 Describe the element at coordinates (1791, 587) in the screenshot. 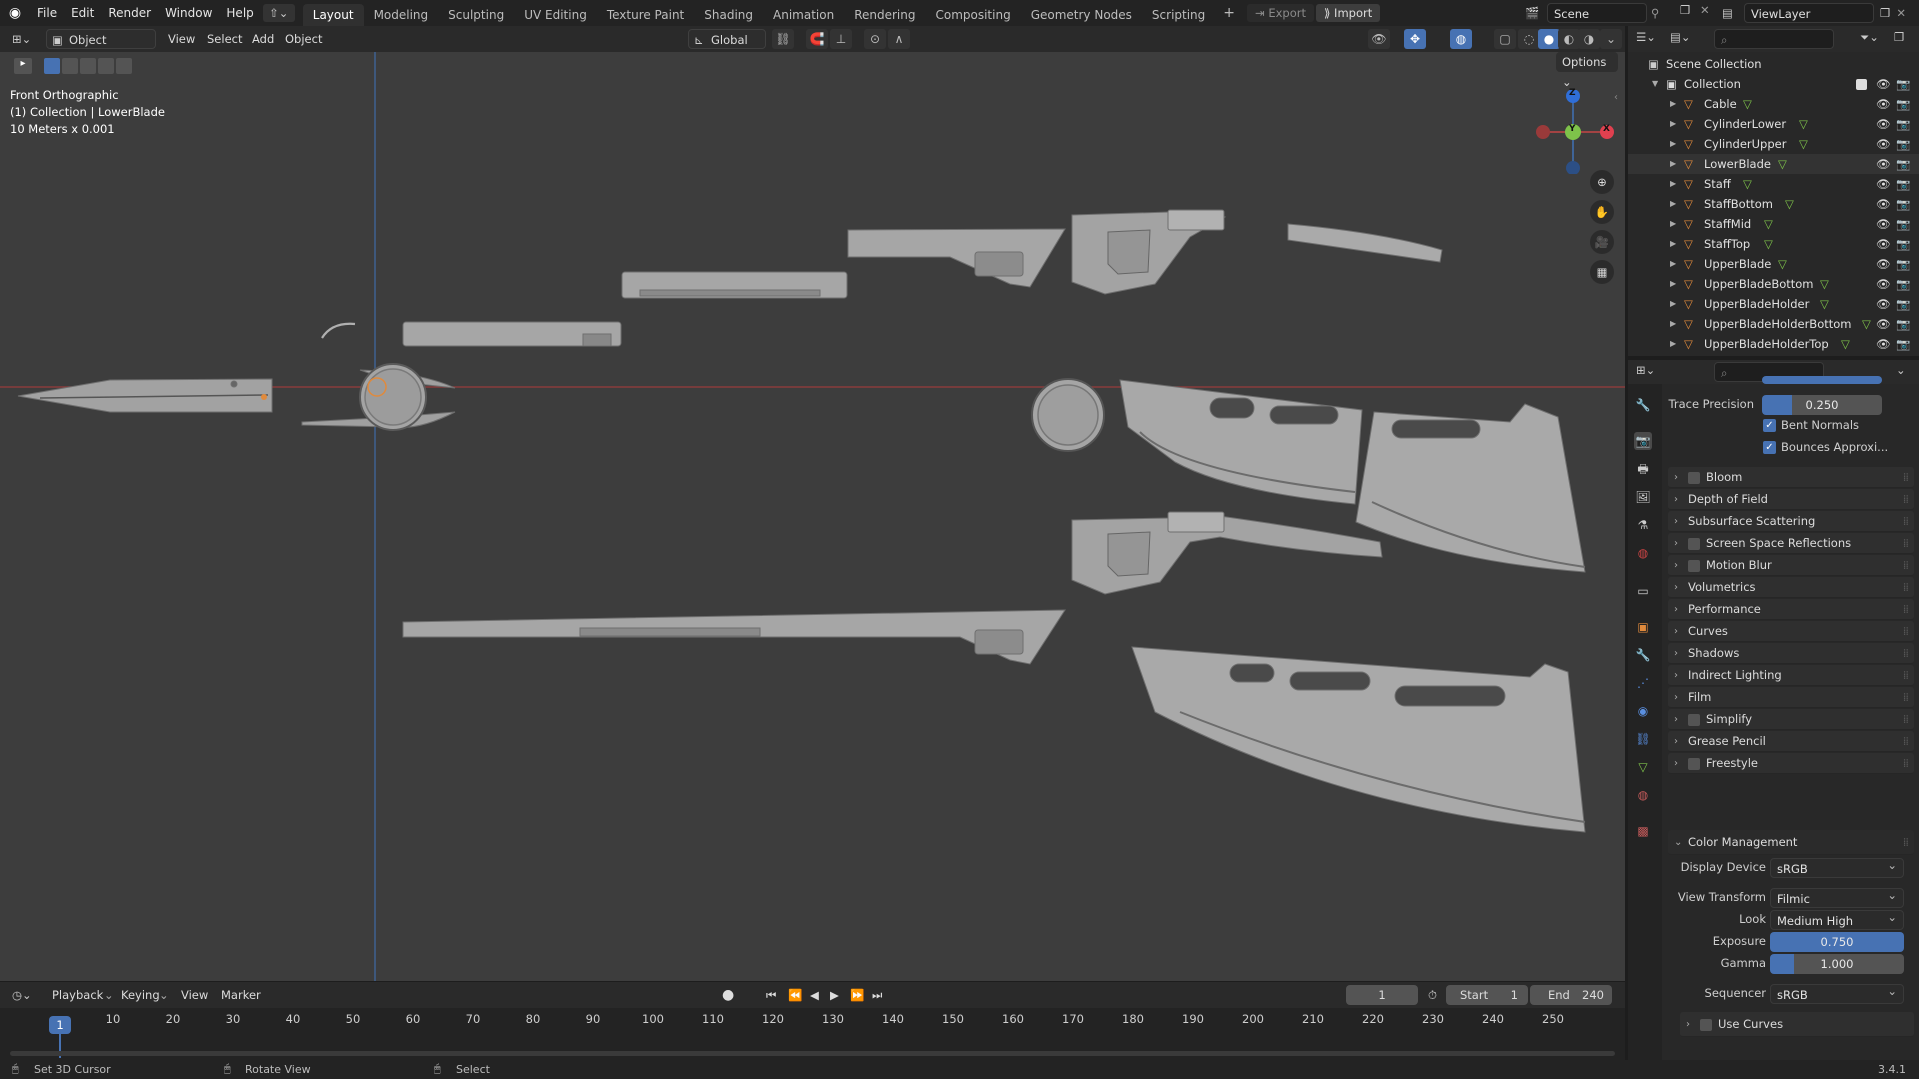

I see `section-volumetrics: › Volumetrics ⁞⁞` at that location.